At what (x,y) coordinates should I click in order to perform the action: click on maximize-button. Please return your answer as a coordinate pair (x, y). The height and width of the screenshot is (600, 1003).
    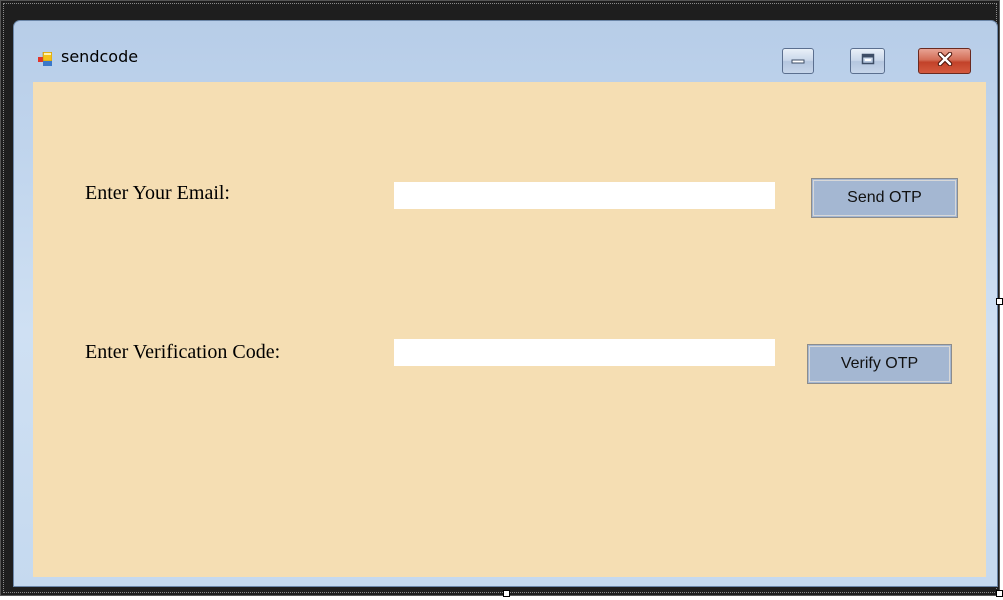
    Looking at the image, I should click on (867, 61).